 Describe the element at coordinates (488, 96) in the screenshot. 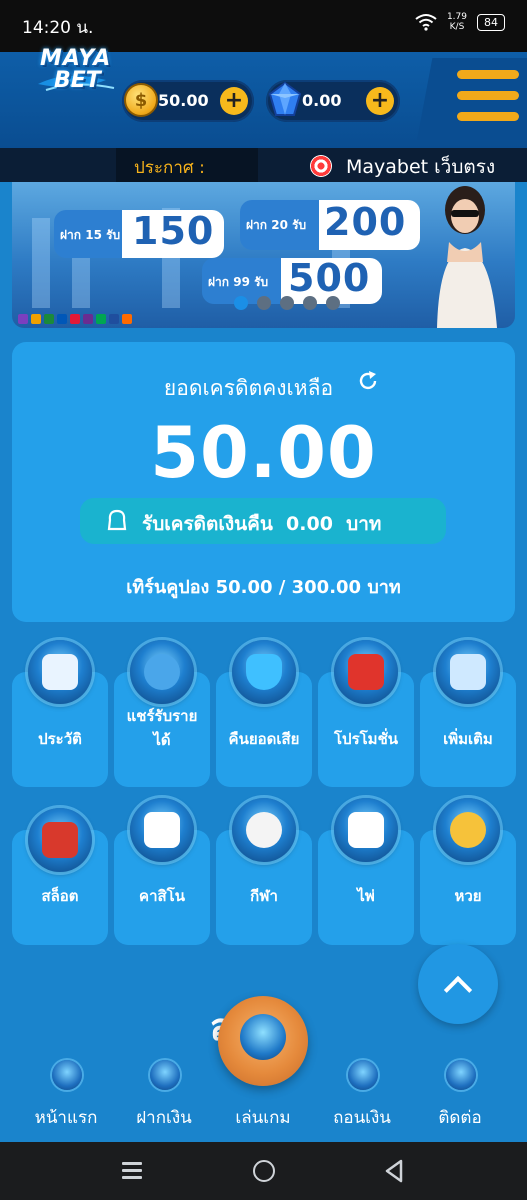

I see `hamburger-menu-icon` at that location.